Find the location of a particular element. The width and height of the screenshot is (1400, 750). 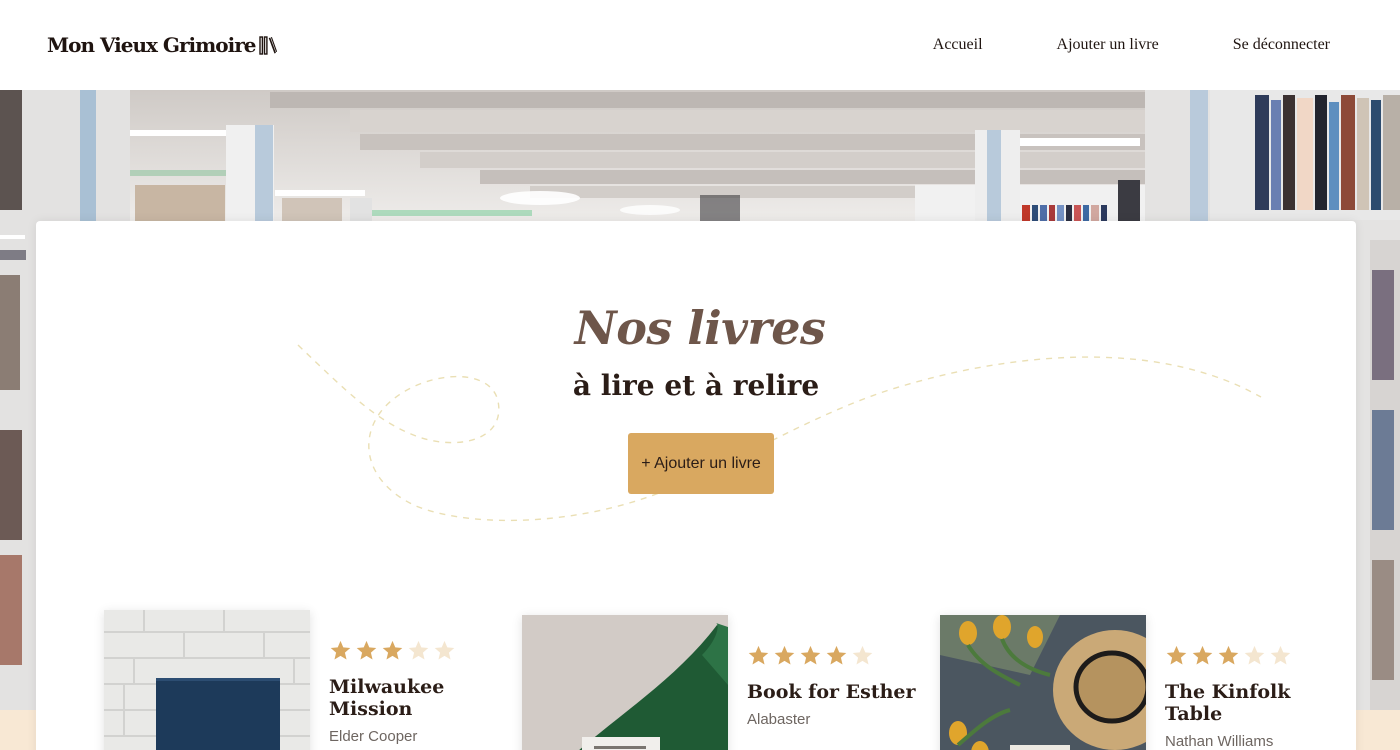

book-info: The Kinfolk Table Nathan Williams is located at coordinates (1250, 697).